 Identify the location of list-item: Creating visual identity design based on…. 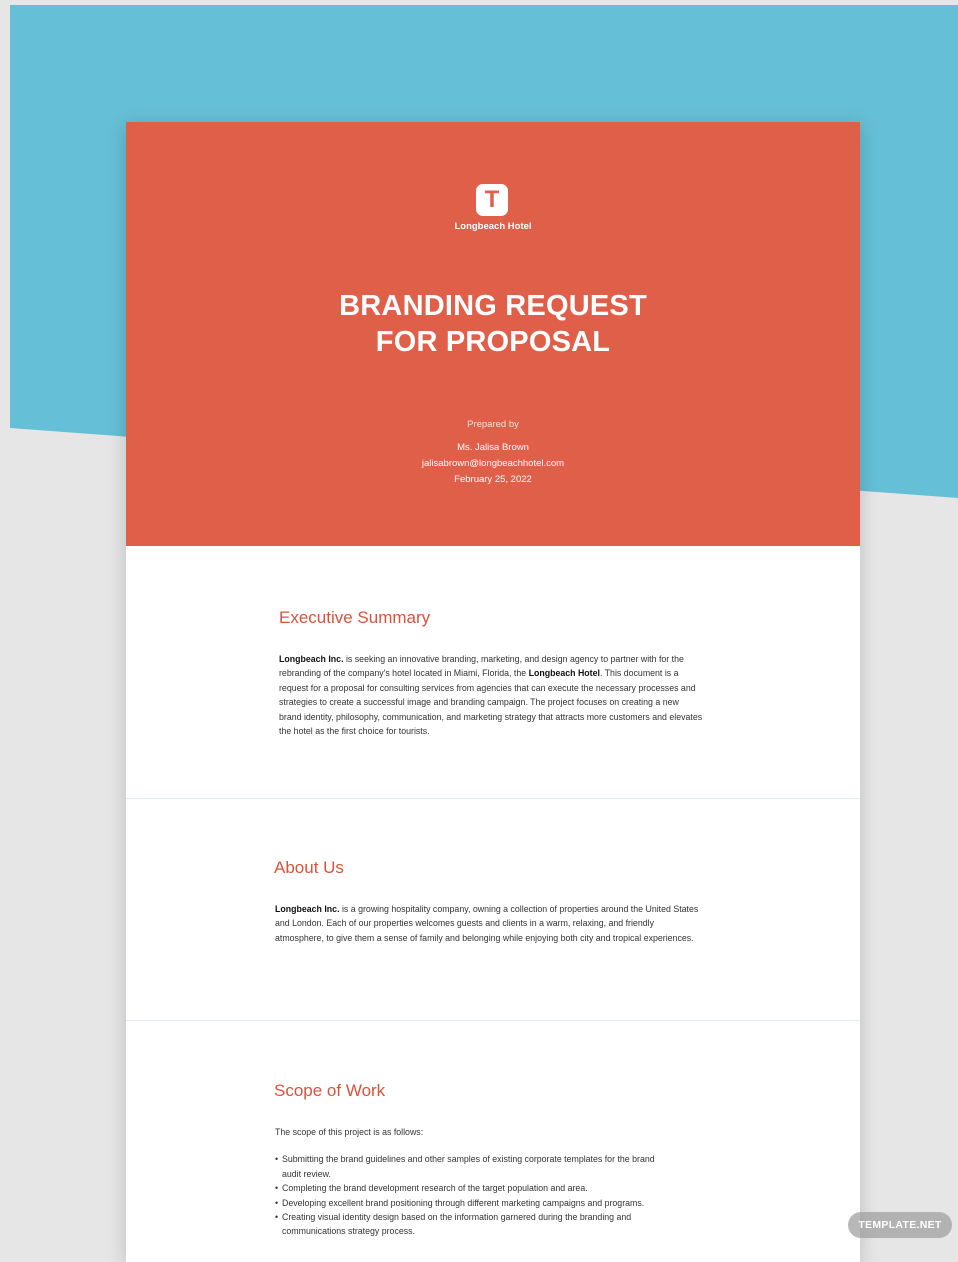
(475, 1224).